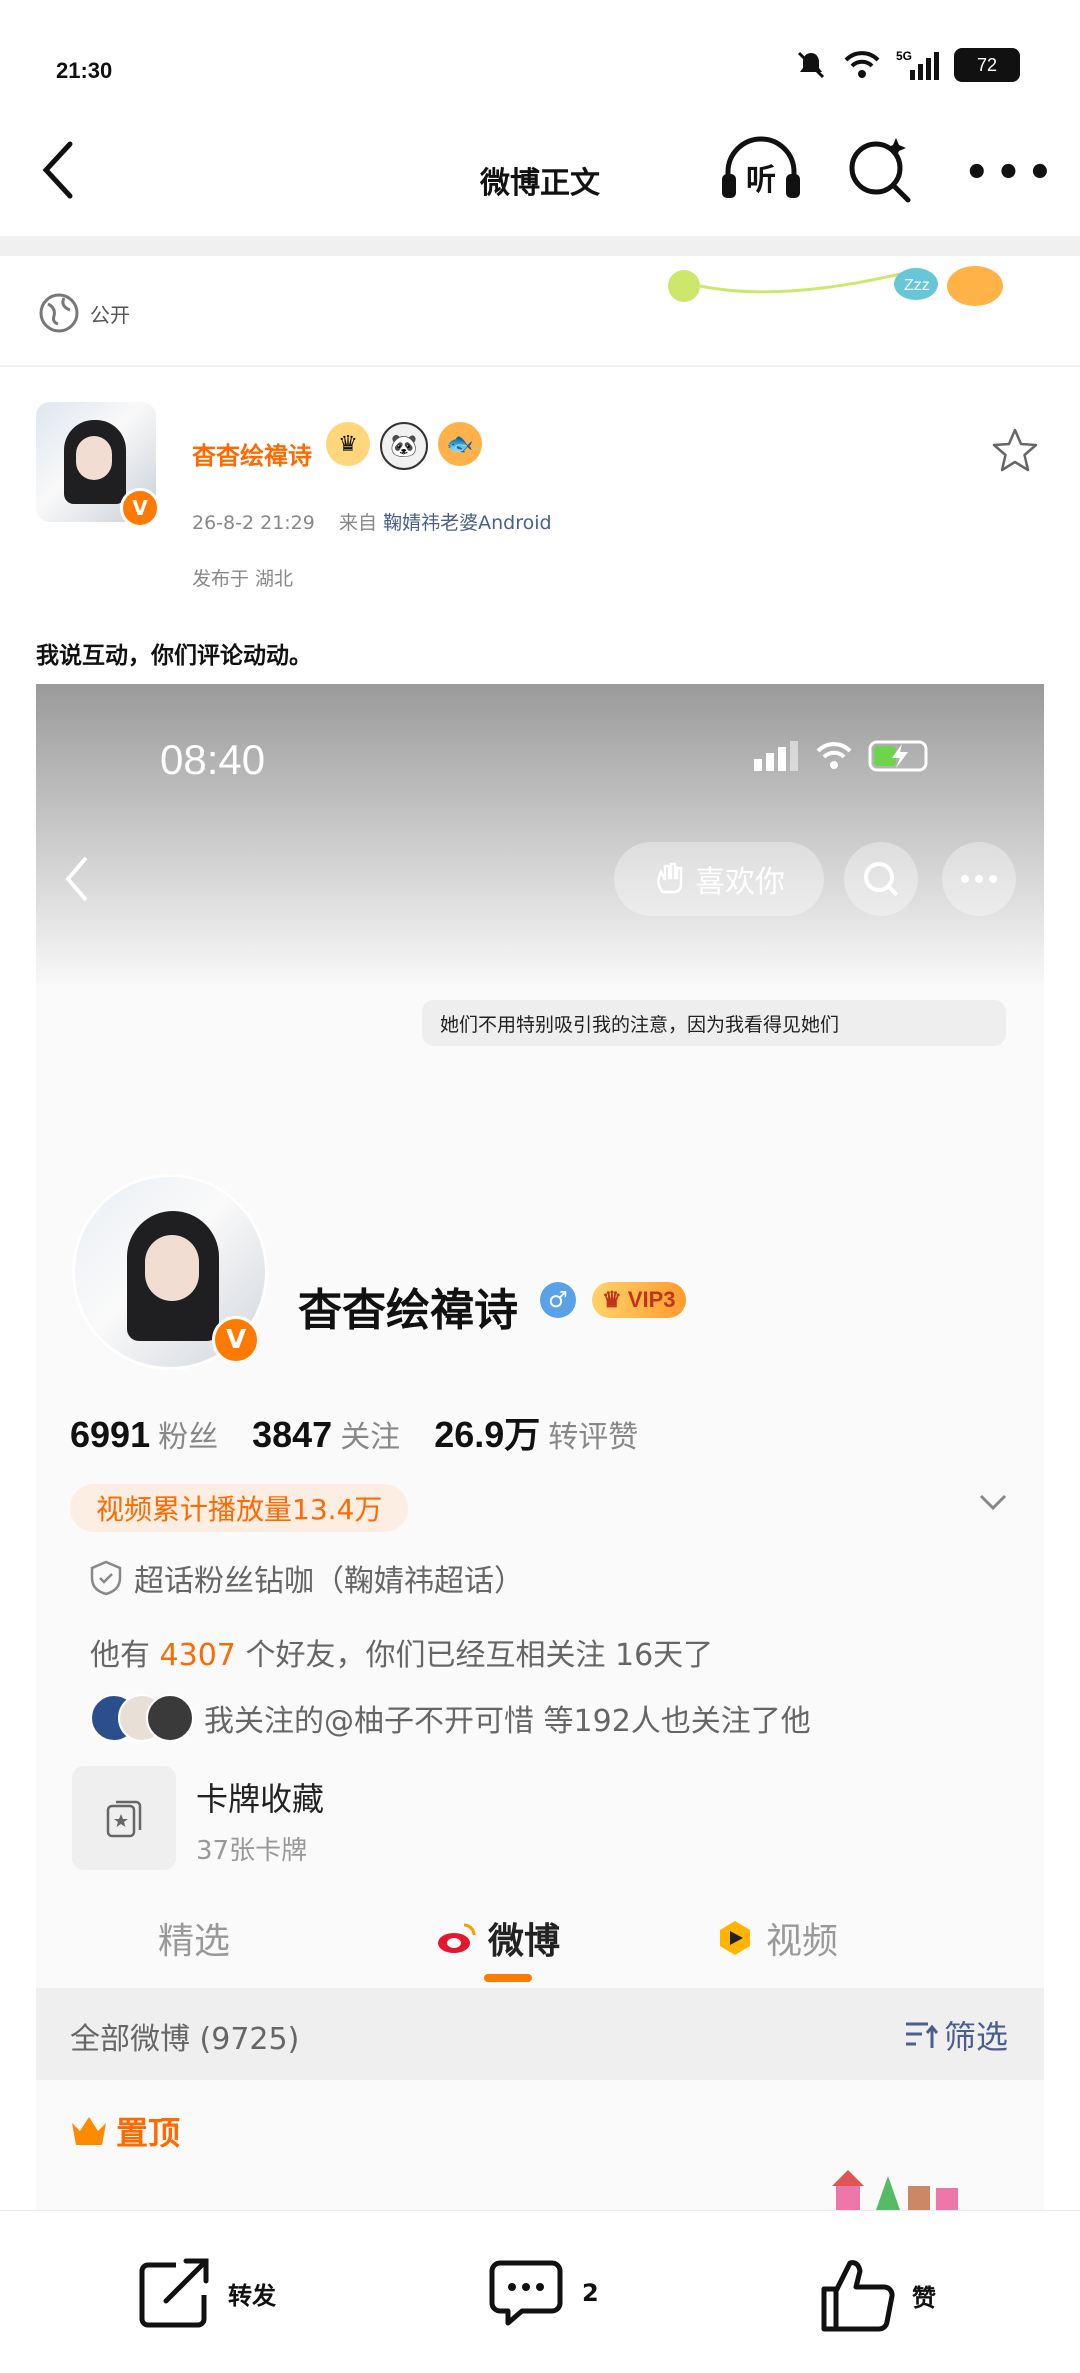 This screenshot has width=1080, height=2373. What do you see at coordinates (467, 523) in the screenshot?
I see `post-source: 鞠婧祎老婆Android` at bounding box center [467, 523].